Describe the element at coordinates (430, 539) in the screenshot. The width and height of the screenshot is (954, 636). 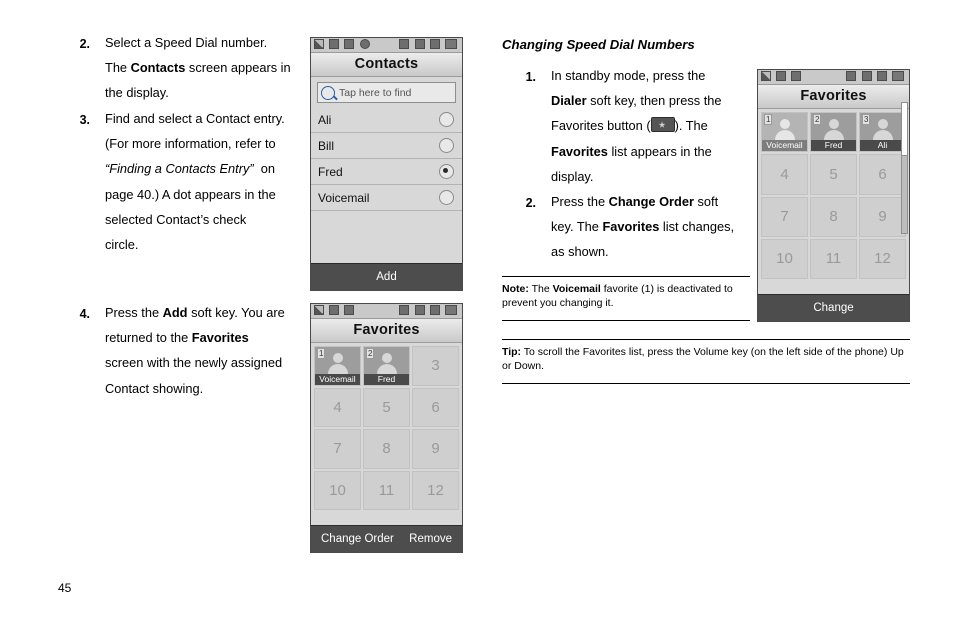
I see `softkey-remove: Remove` at that location.